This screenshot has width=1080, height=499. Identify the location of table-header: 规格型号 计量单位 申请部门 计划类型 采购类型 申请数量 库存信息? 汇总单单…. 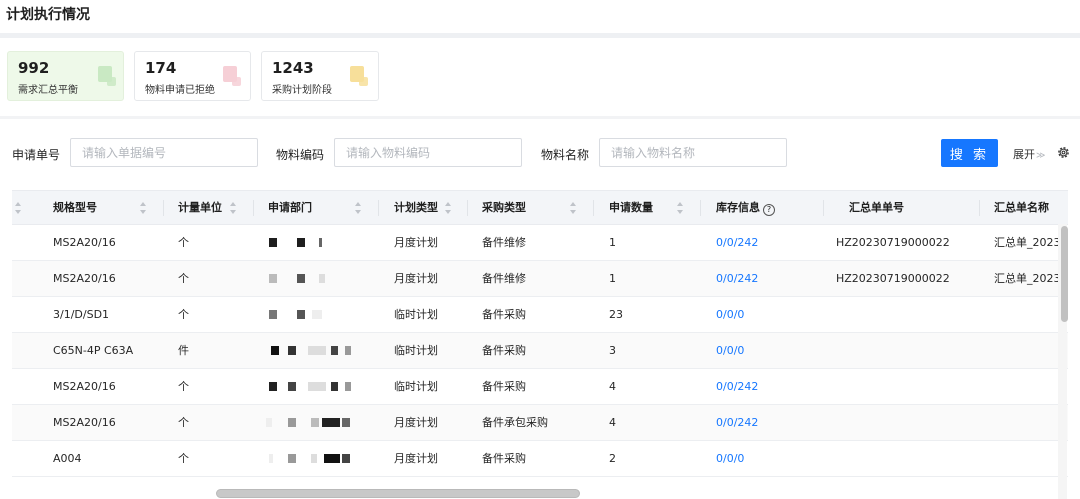
(540, 208).